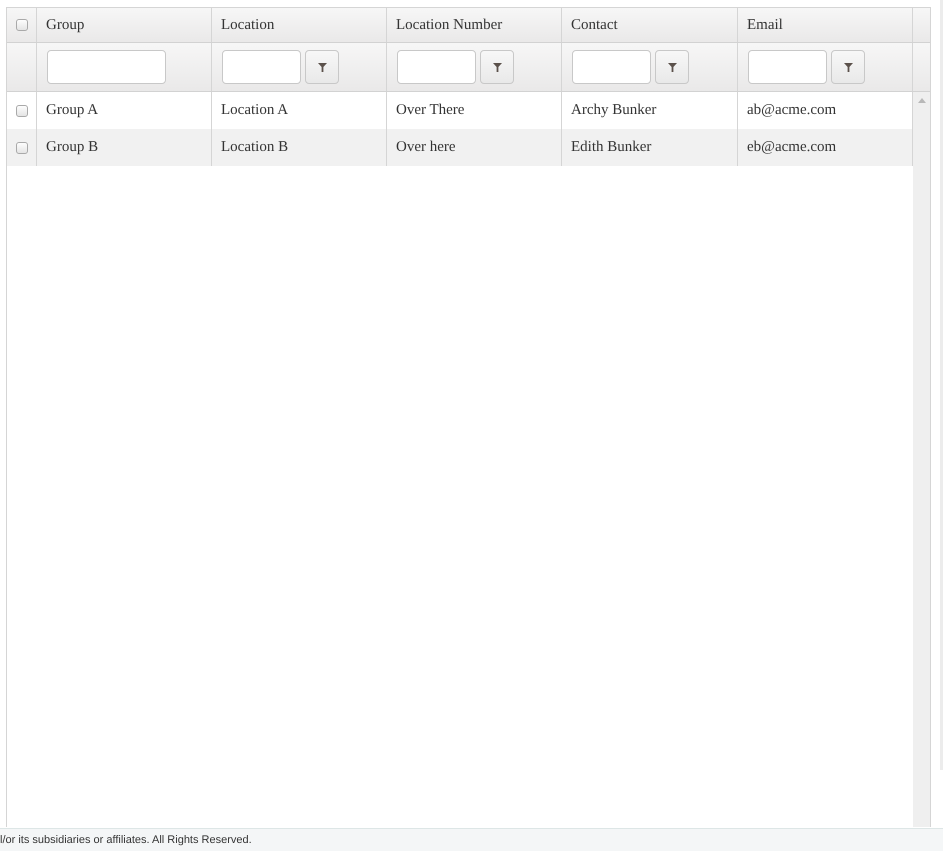 The width and height of the screenshot is (943, 851). What do you see at coordinates (299, 147) in the screenshot?
I see `table-cell: Location B` at bounding box center [299, 147].